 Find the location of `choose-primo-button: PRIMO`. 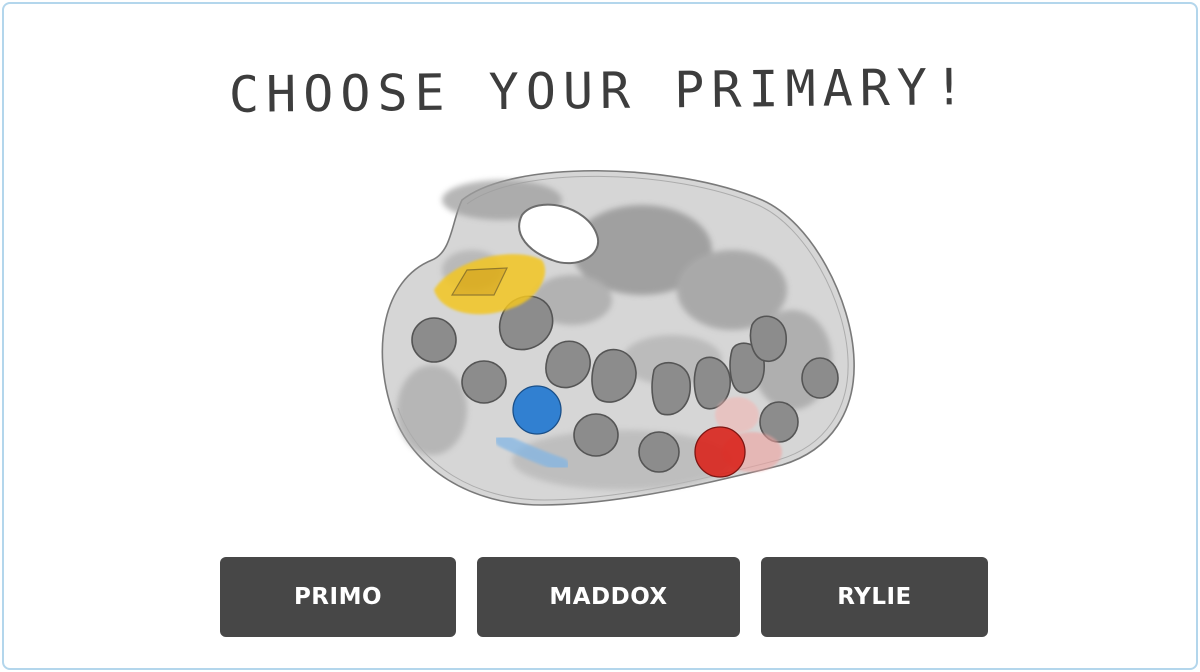

choose-primo-button: PRIMO is located at coordinates (338, 597).